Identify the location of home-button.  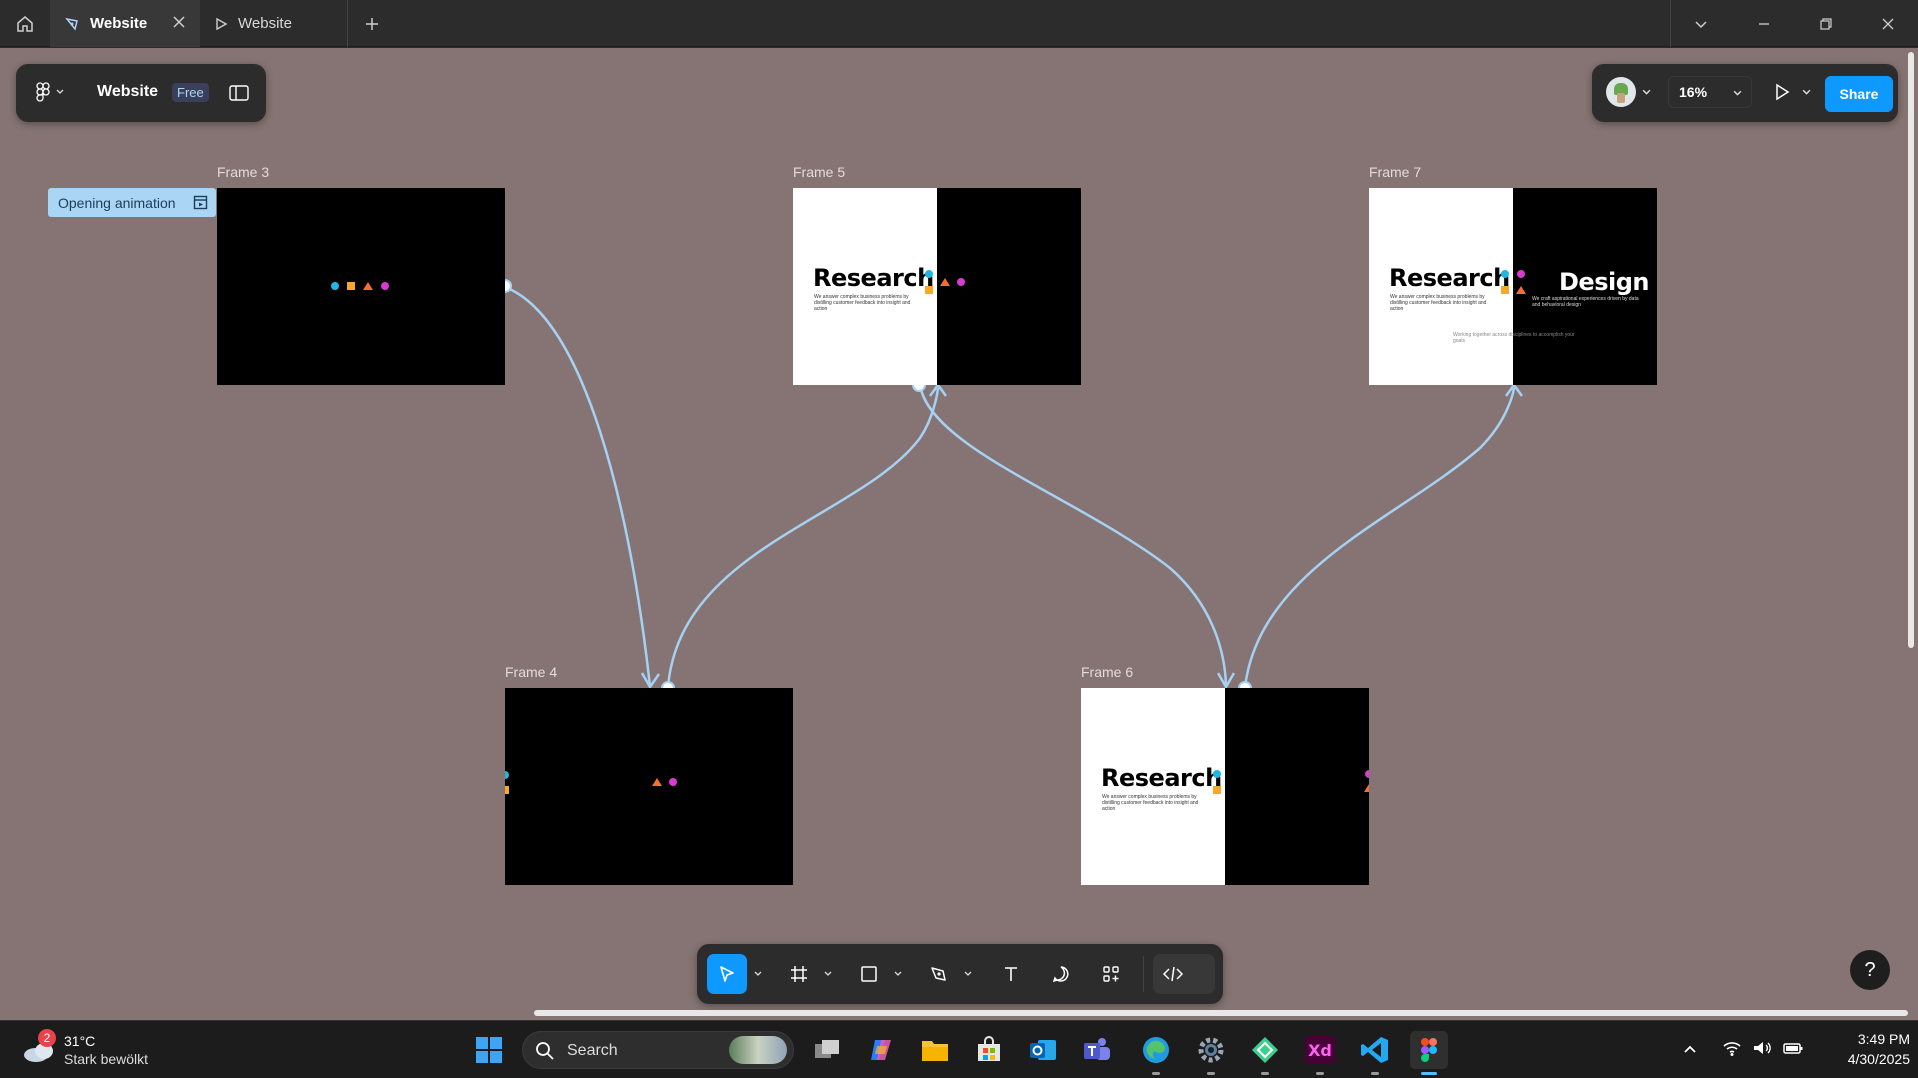
(25, 23).